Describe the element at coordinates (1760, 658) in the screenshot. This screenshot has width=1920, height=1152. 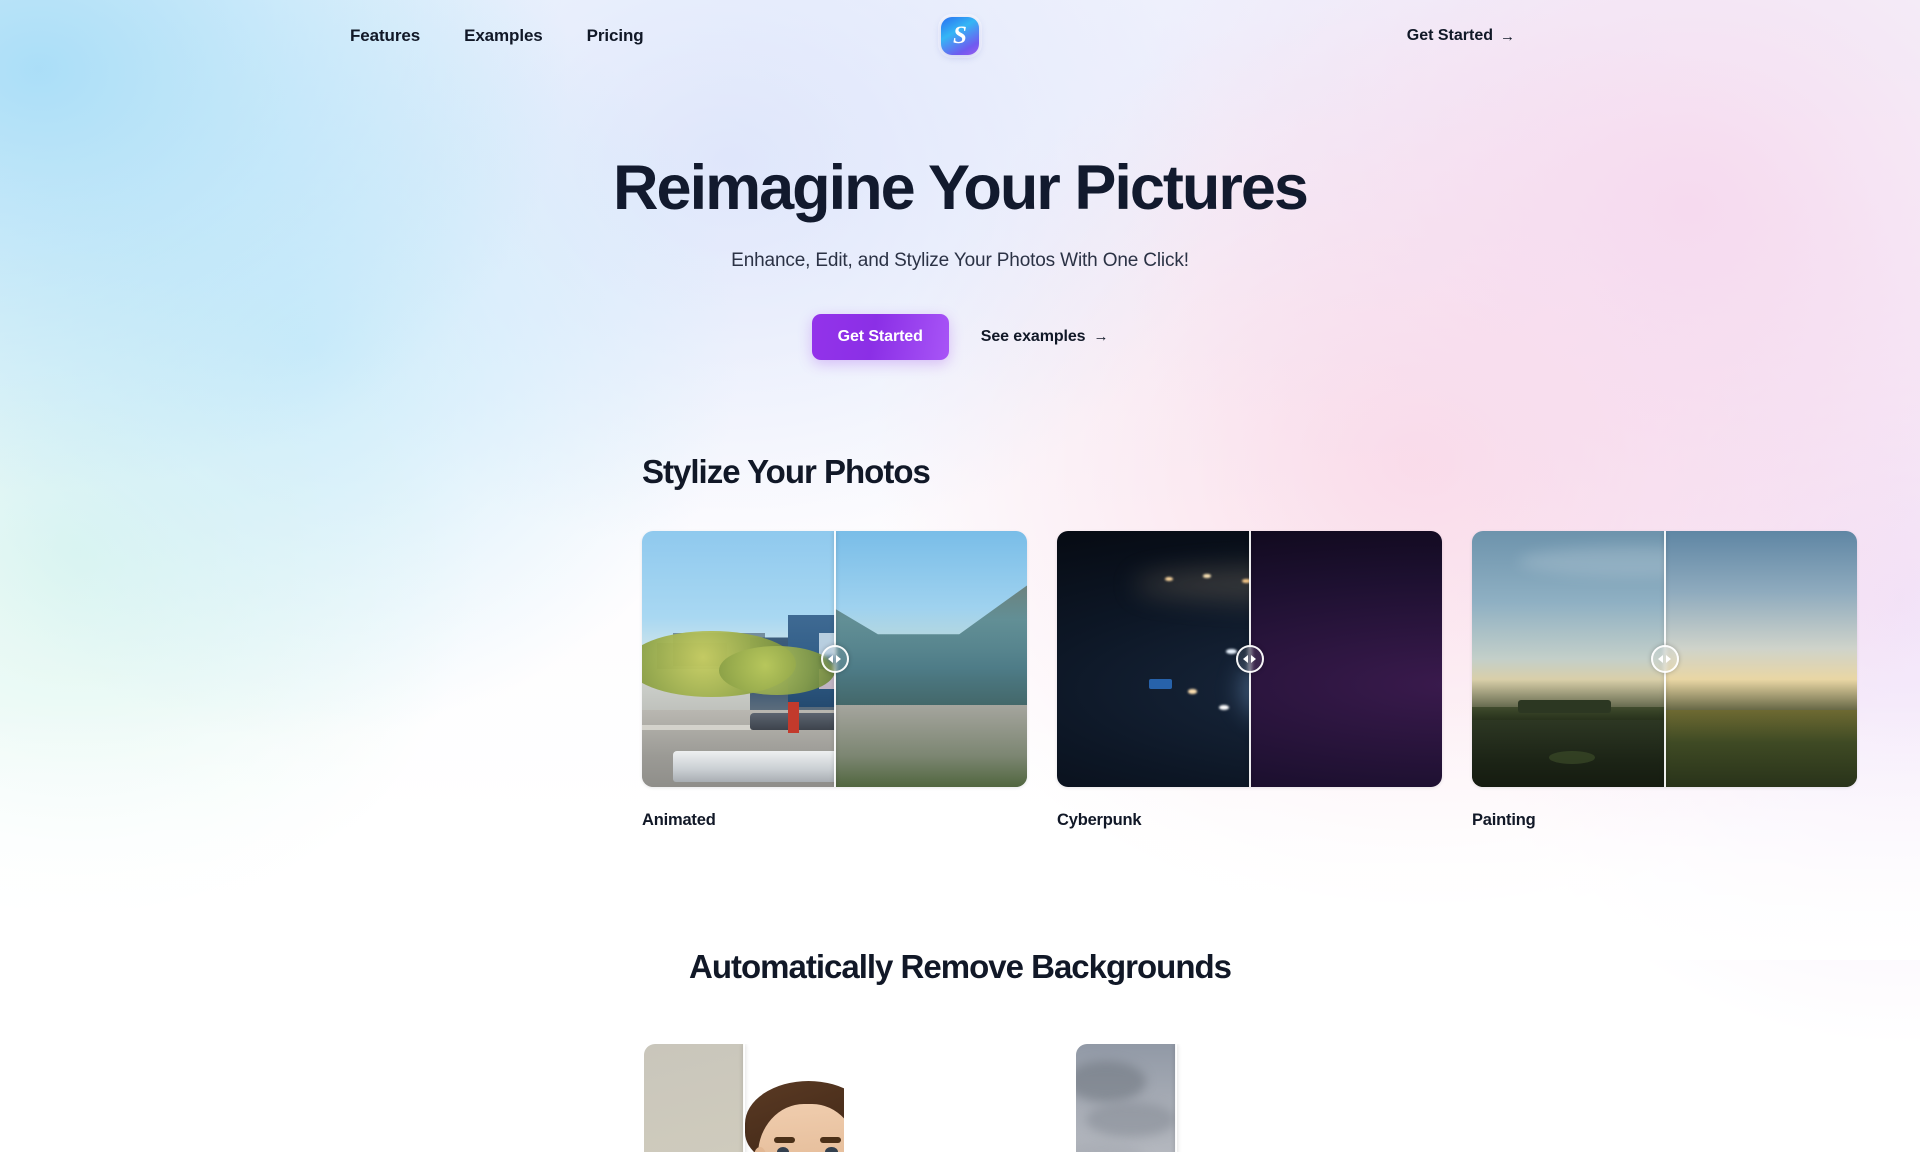
I see `after-image-wedding-sunset-painting` at that location.